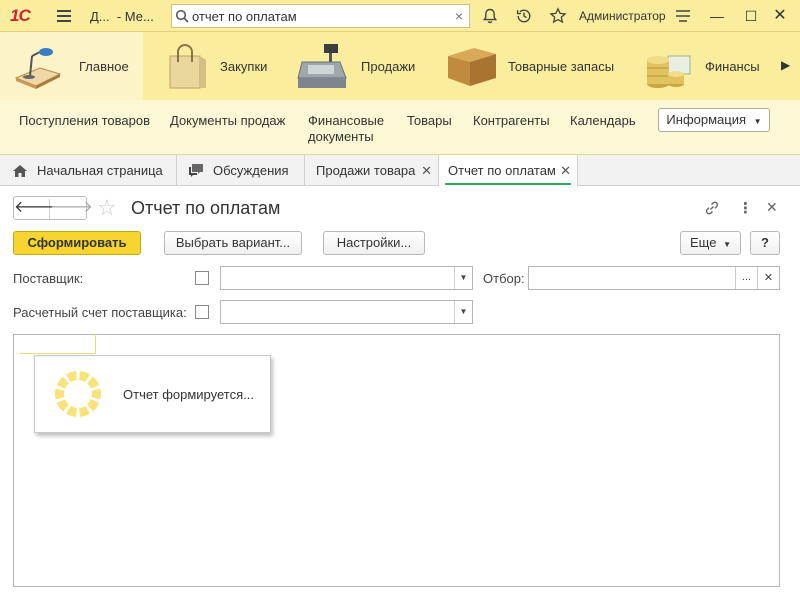  Describe the element at coordinates (20, 16) in the screenshot. I see `app-logo: 1С` at that location.